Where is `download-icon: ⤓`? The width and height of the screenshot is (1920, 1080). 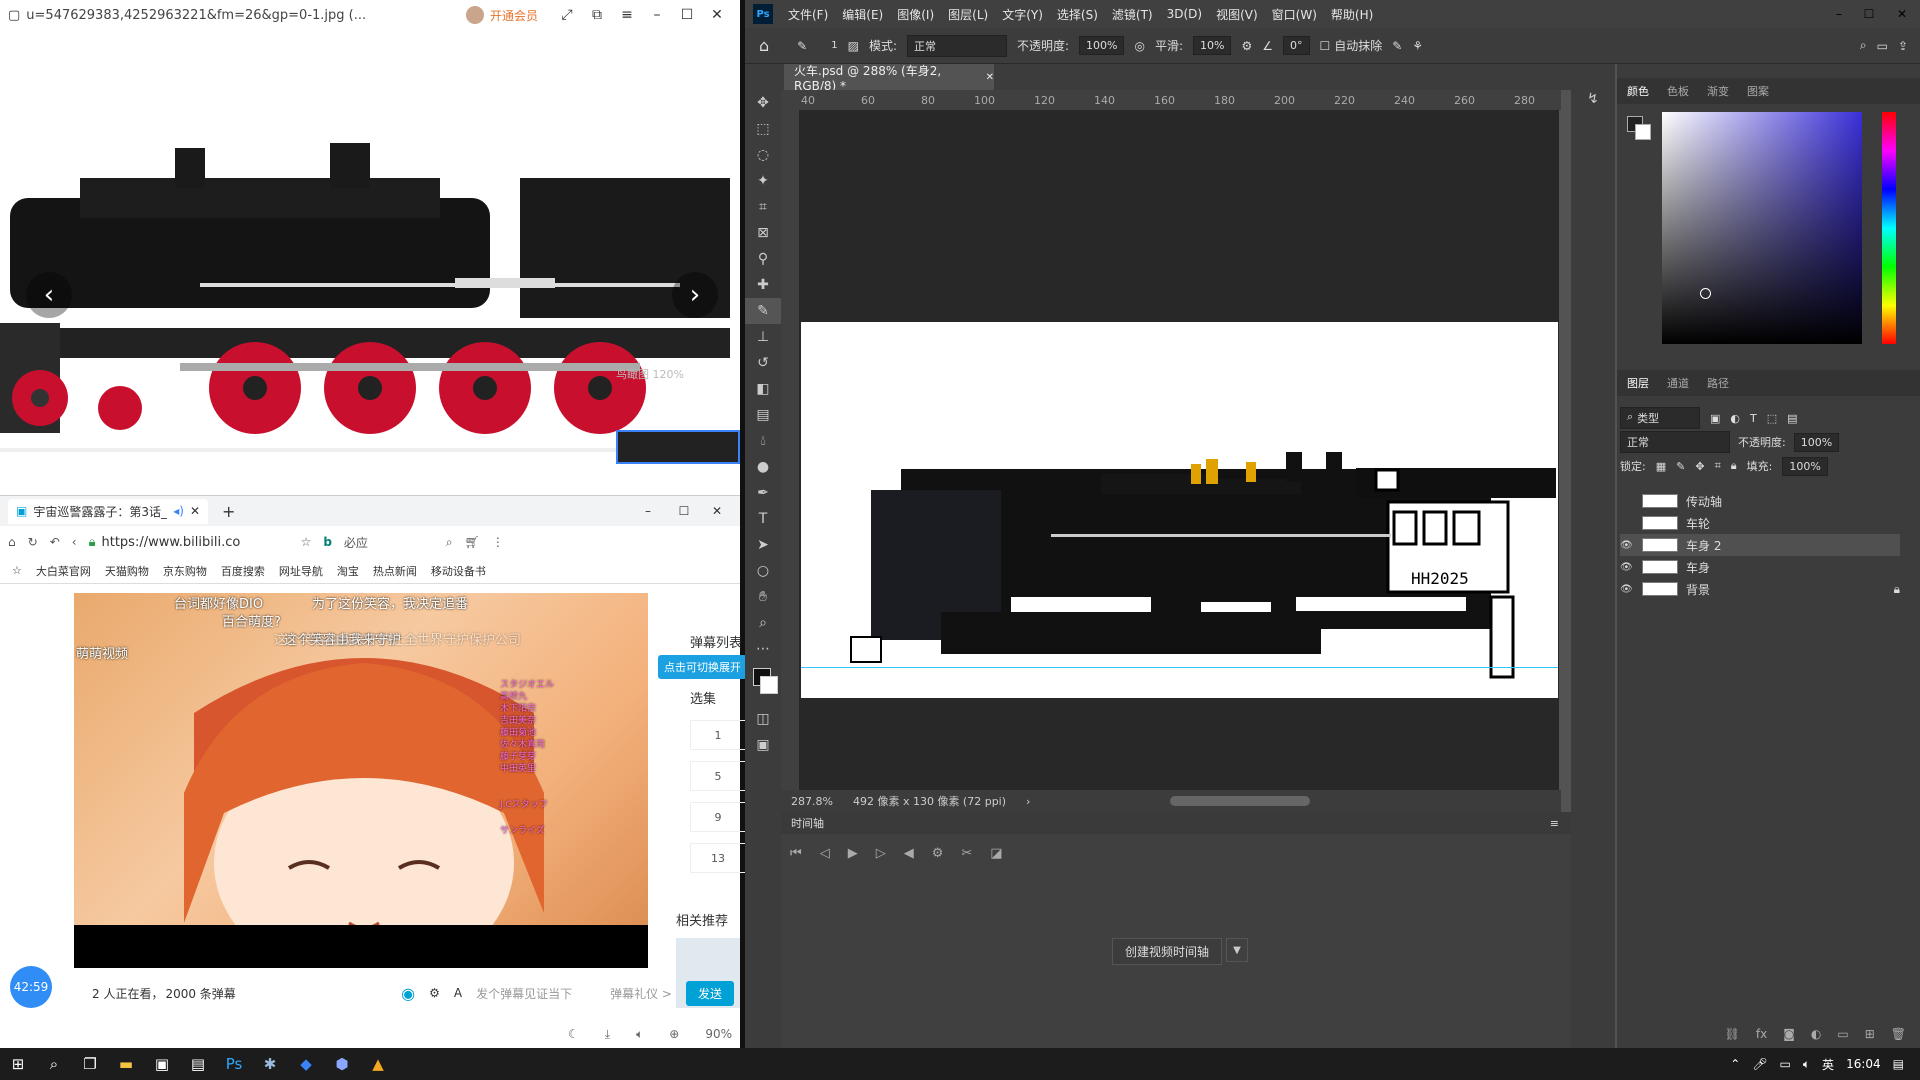
download-icon: ⤓ is located at coordinates (607, 1034).